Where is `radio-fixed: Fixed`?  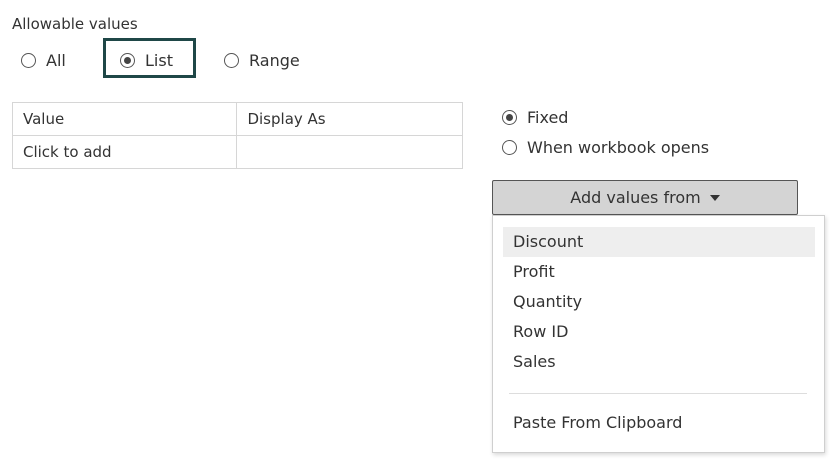
radio-fixed: Fixed is located at coordinates (535, 117).